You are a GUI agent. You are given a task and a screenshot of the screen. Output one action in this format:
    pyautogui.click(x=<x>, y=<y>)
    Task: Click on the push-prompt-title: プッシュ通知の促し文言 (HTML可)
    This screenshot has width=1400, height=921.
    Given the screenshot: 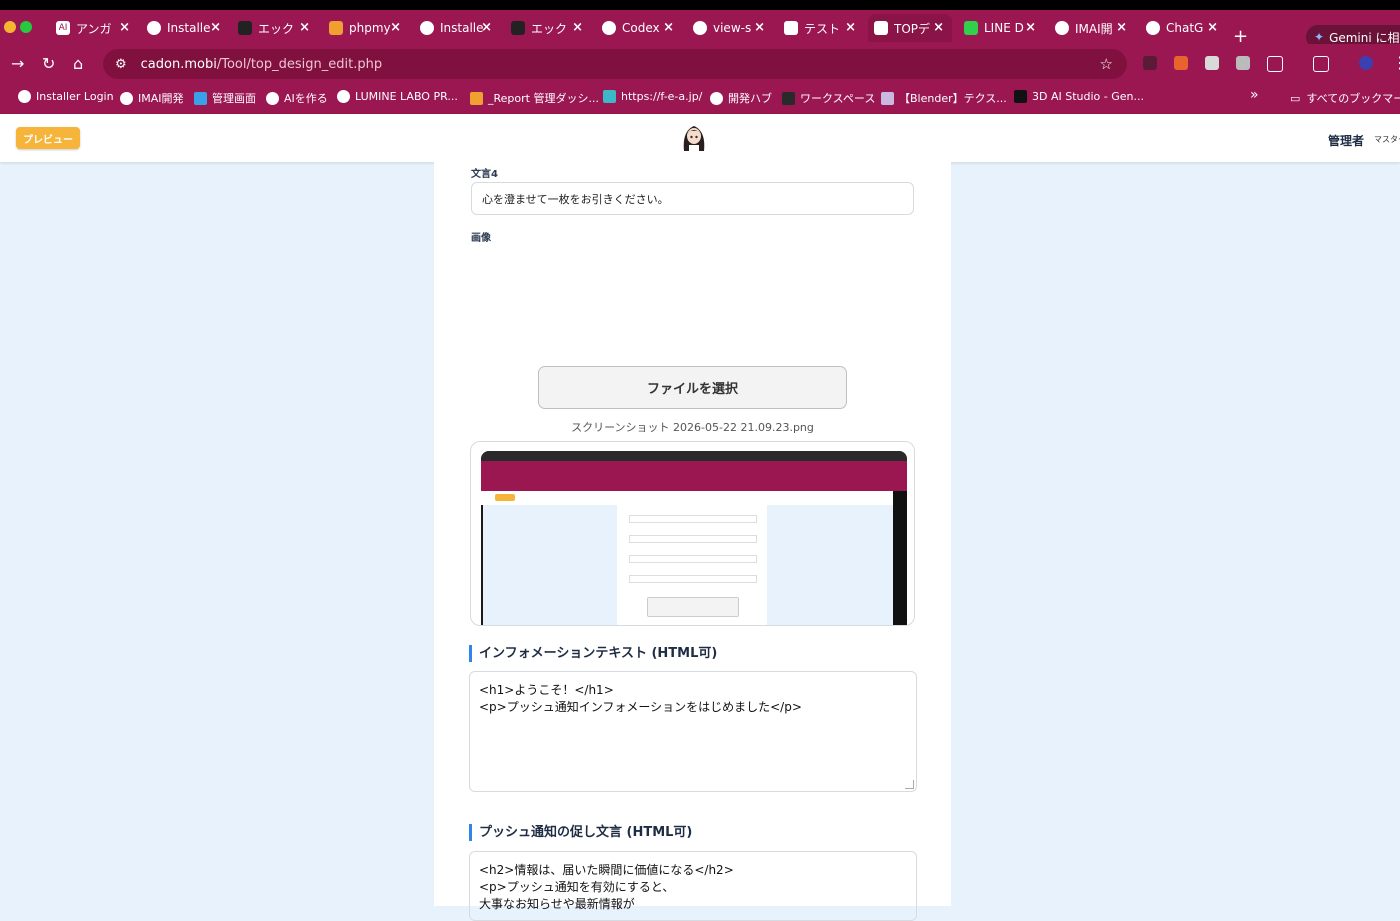 What is the action you would take?
    pyautogui.click(x=580, y=832)
    